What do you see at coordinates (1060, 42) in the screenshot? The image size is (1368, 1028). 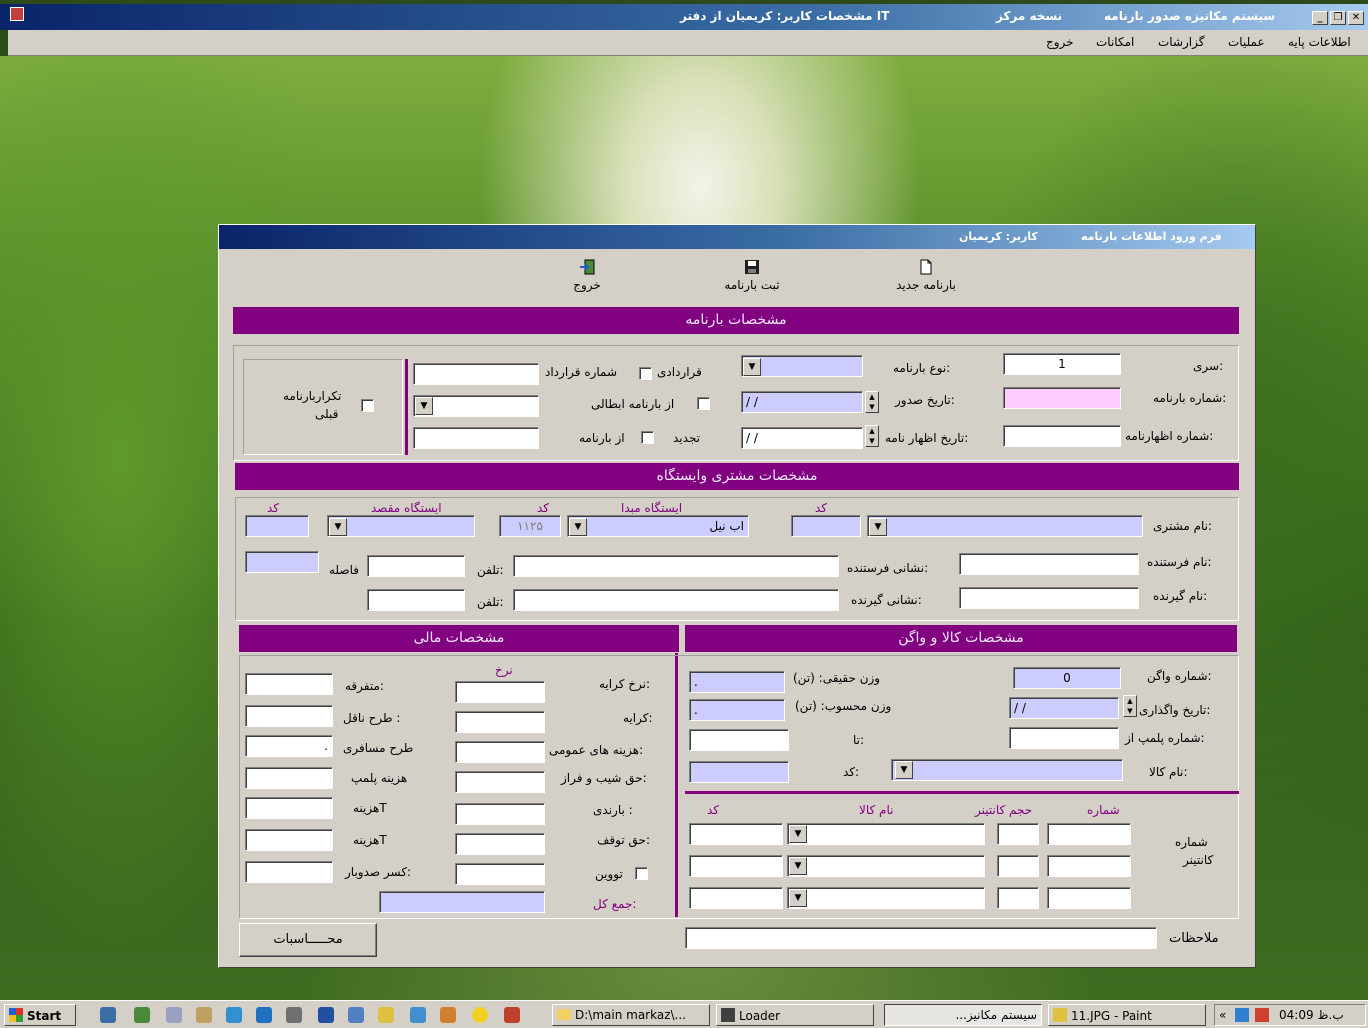 I see `menu-exit: خروج` at bounding box center [1060, 42].